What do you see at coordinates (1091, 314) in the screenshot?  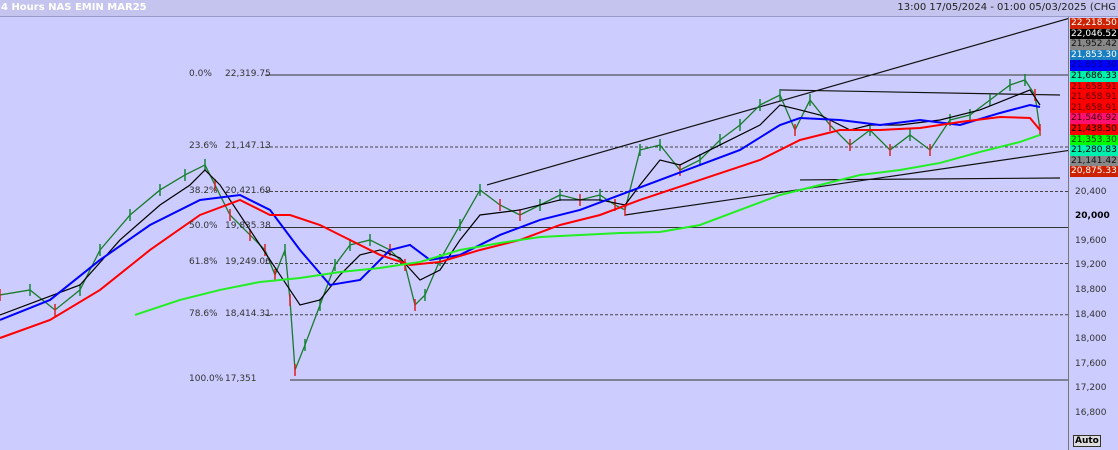 I see `axis-tick-label: 18,400` at bounding box center [1091, 314].